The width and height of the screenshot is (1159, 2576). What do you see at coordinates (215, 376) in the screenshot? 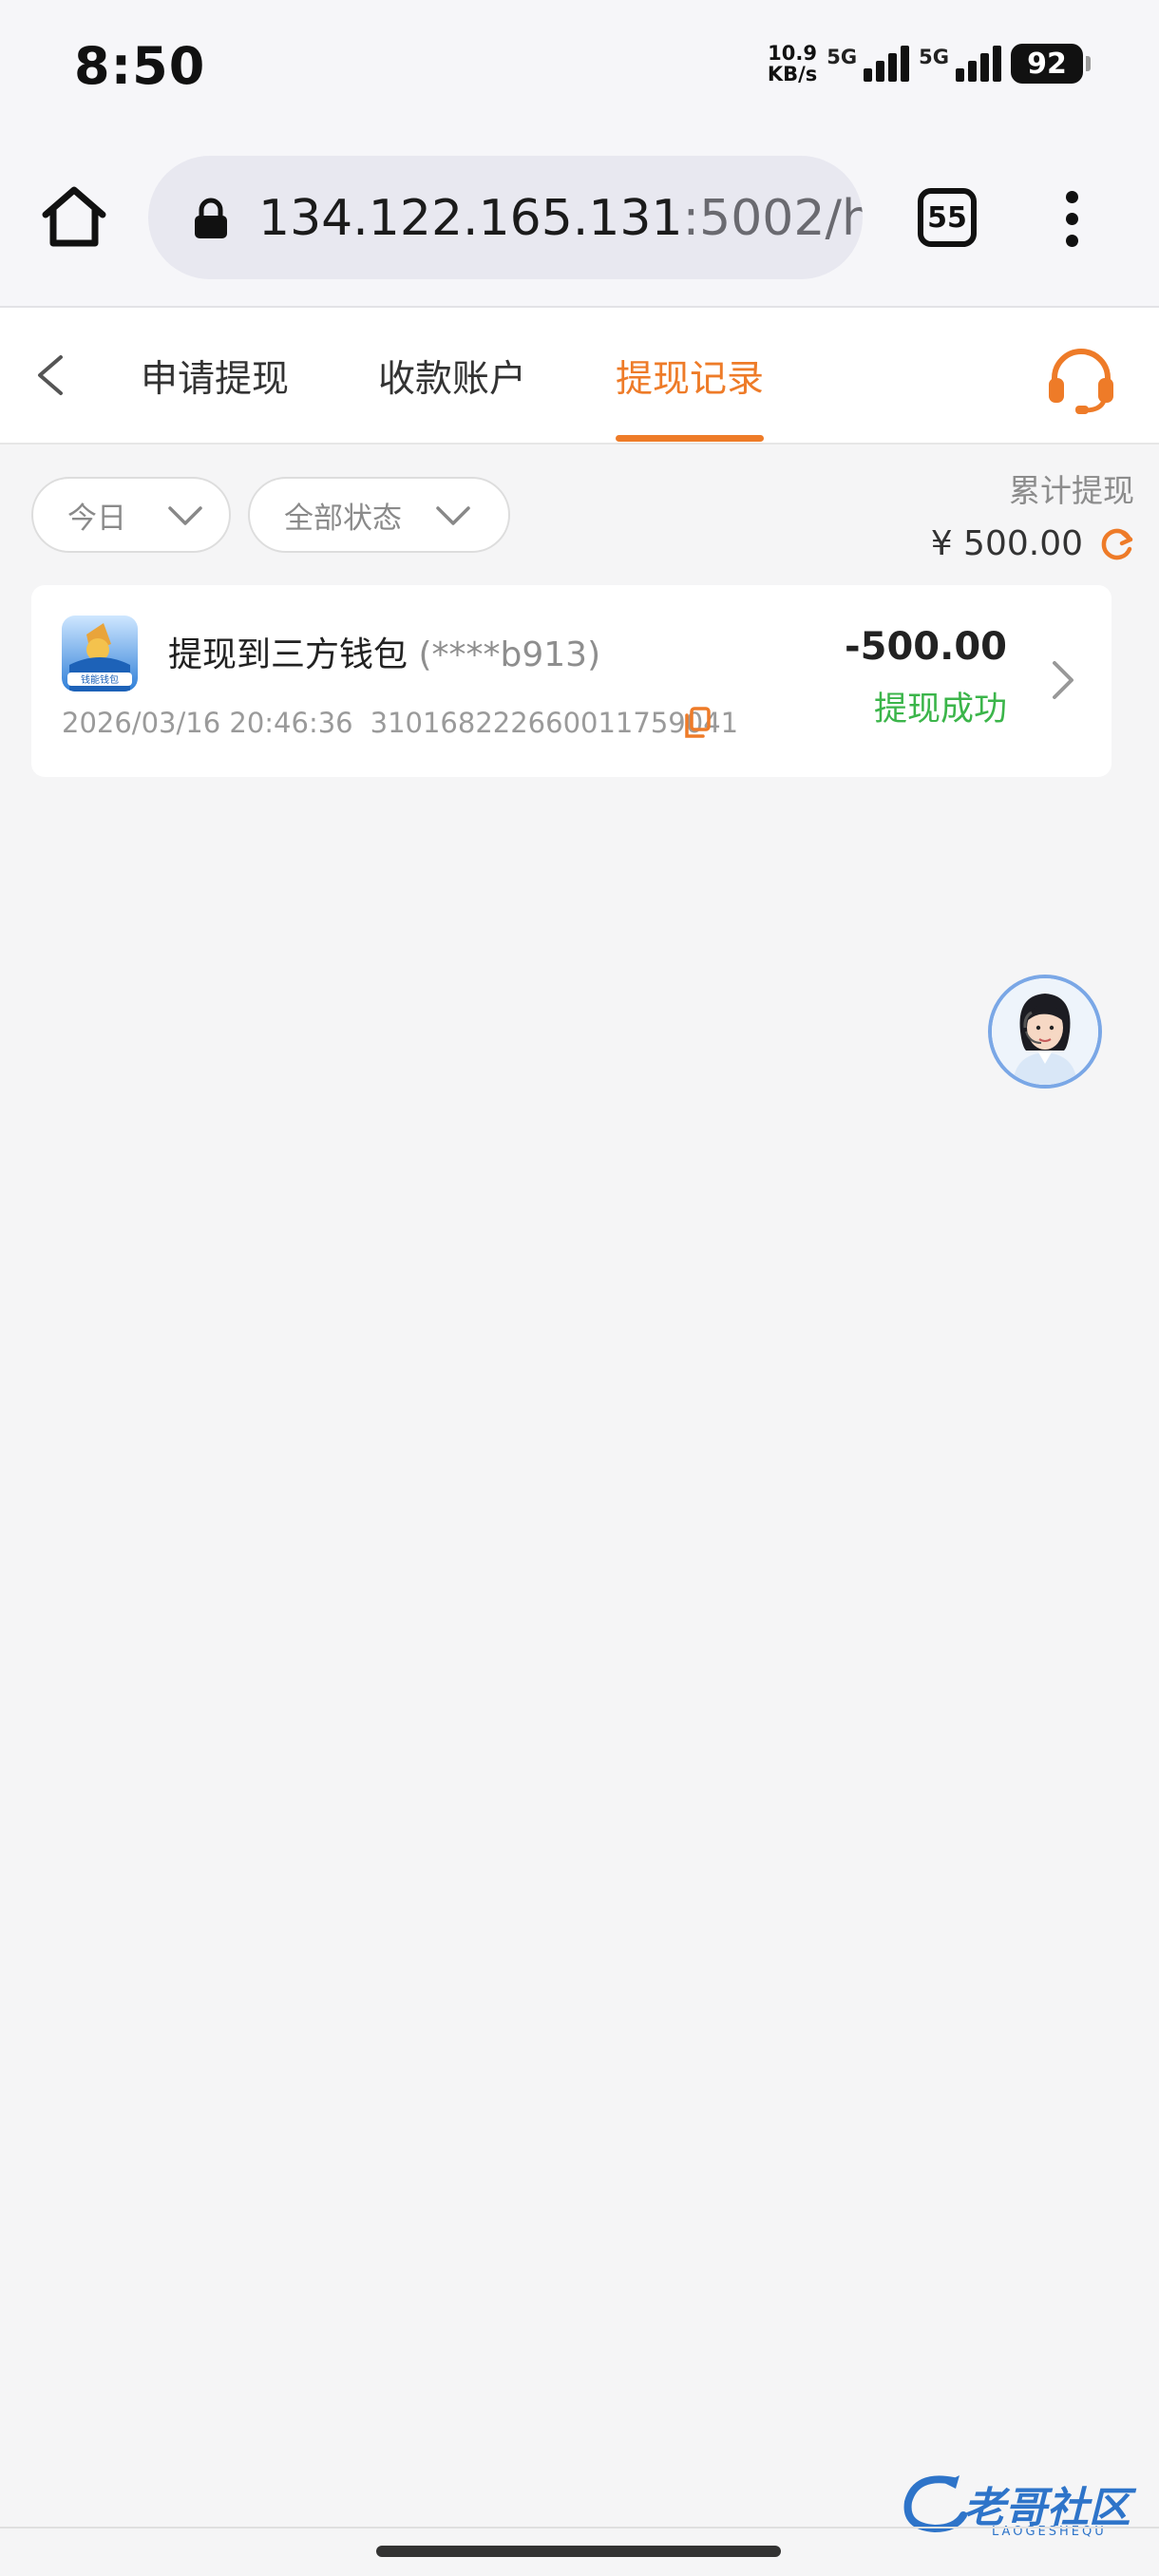
I see `tab-apply-withdrawal: 申请提现` at bounding box center [215, 376].